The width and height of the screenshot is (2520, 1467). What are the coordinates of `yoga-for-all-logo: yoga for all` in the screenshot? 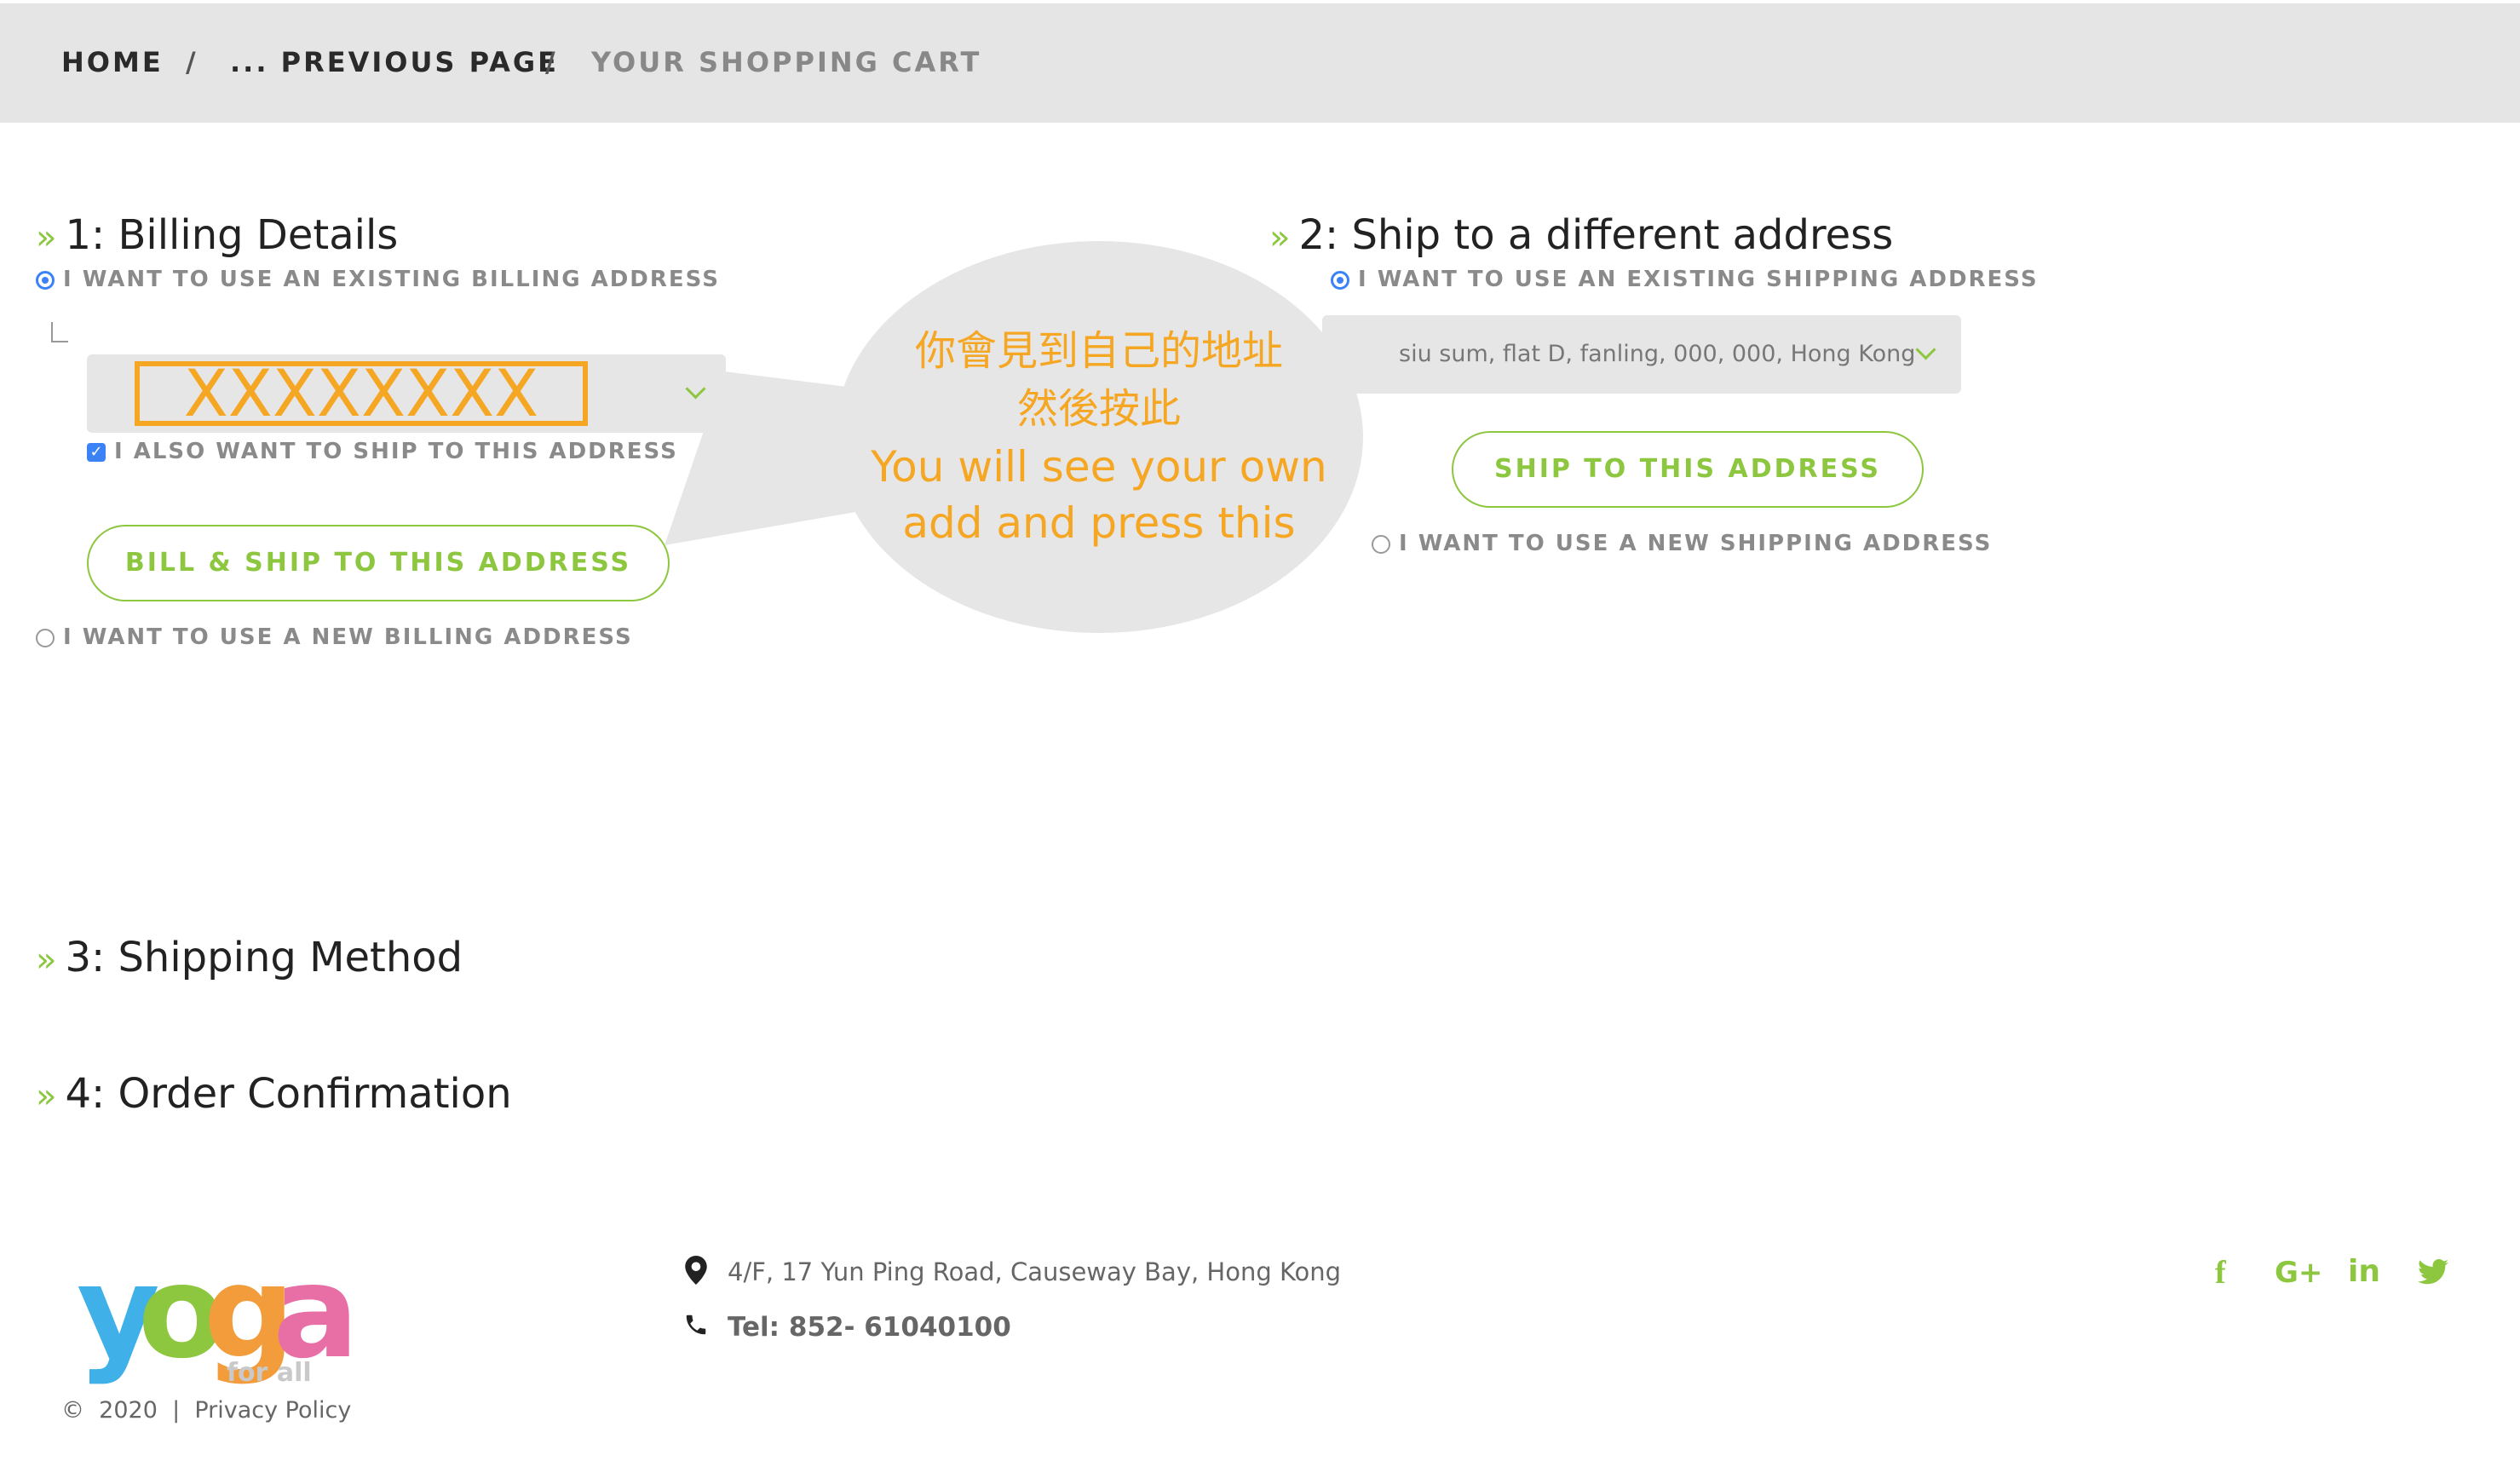 It's located at (218, 1317).